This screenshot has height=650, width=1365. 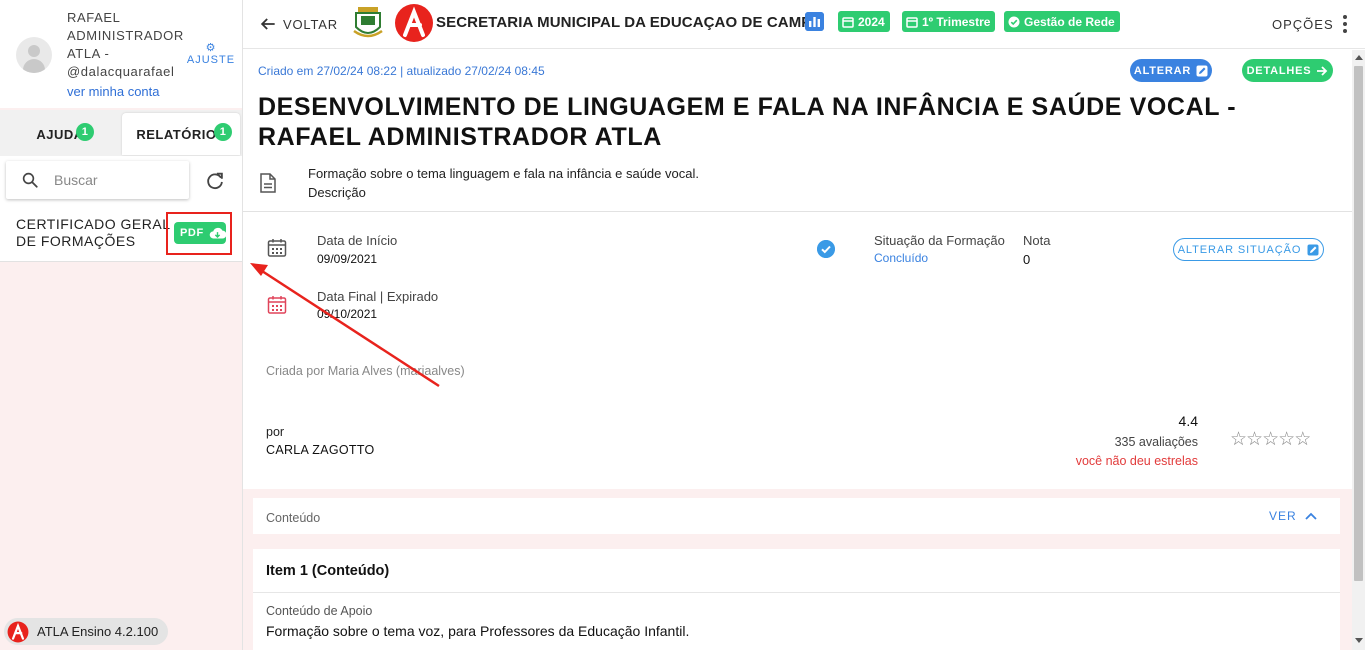 What do you see at coordinates (956, 21) in the screenshot?
I see `period-badge-label: 1º Trimestre` at bounding box center [956, 21].